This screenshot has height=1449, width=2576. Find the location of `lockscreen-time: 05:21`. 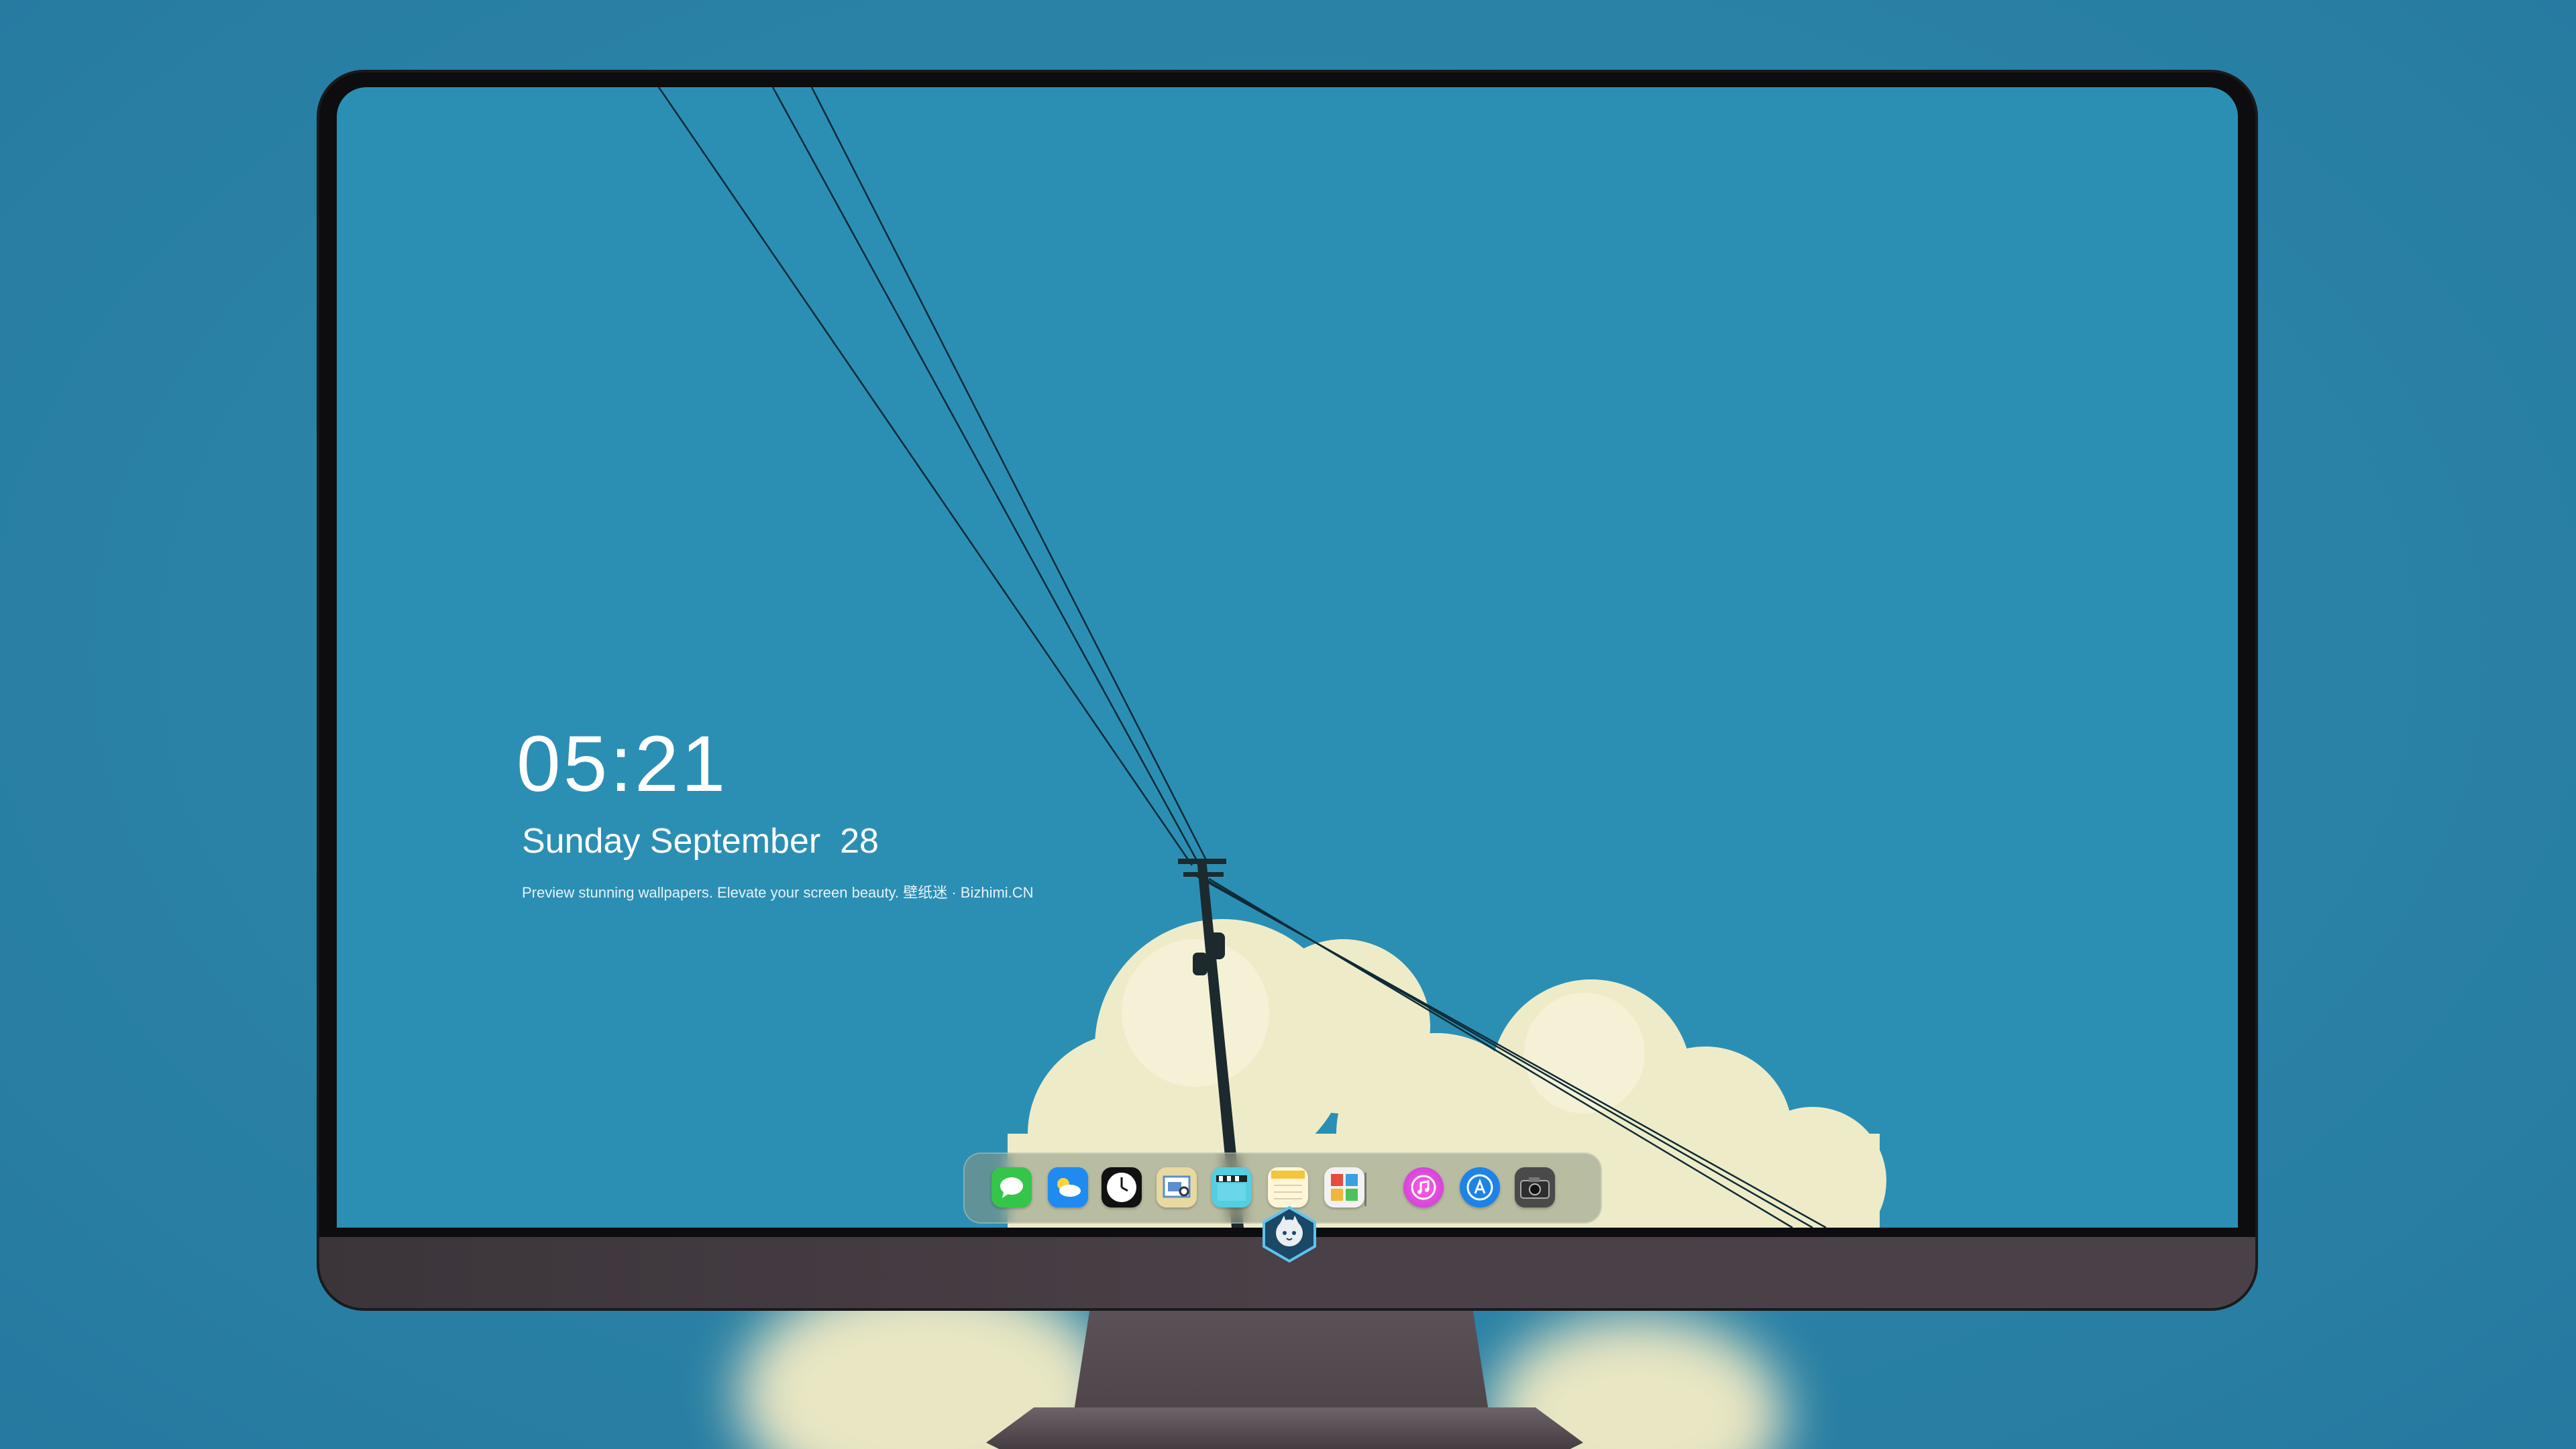

lockscreen-time: 05:21 is located at coordinates (623, 764).